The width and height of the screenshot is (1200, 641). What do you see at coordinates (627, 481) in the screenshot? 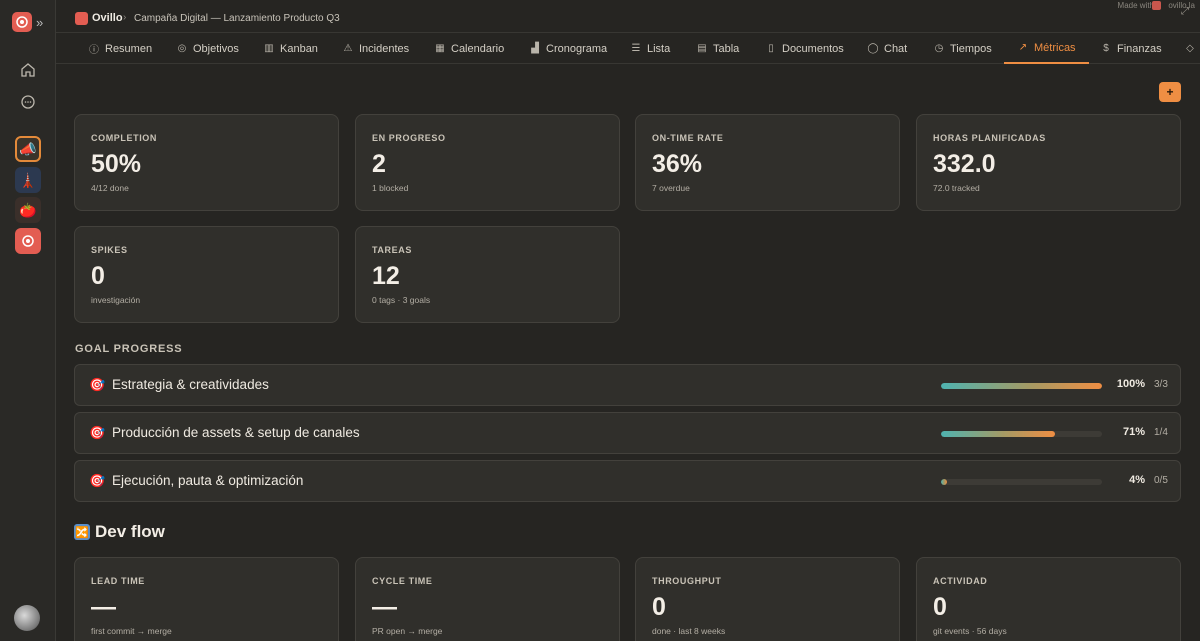
I see `goal-row: 🎯 Ejecución, pauta & optimización 4% 0/5` at bounding box center [627, 481].